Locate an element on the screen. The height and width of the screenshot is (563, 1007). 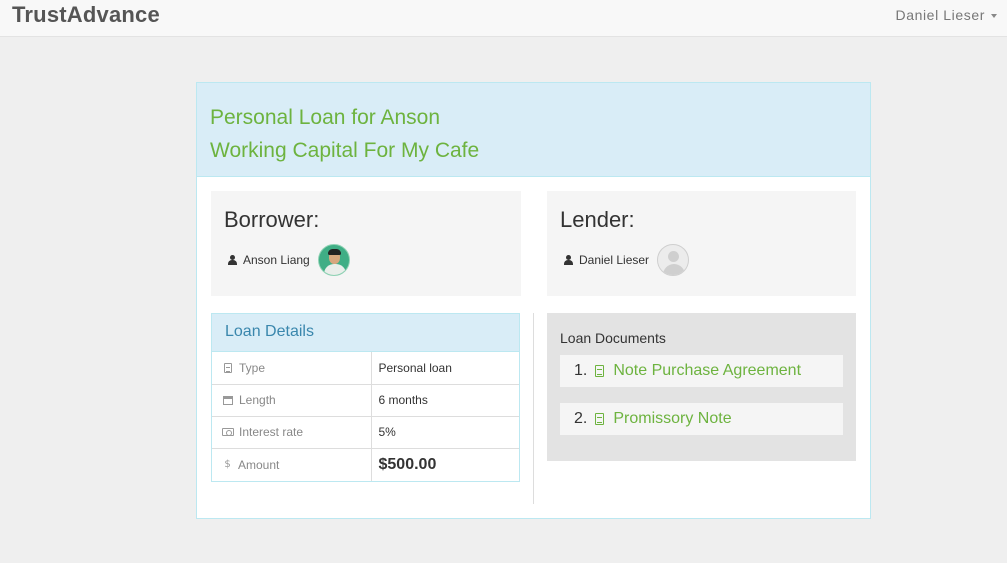
detail-value-interest: 5% is located at coordinates (445, 432).